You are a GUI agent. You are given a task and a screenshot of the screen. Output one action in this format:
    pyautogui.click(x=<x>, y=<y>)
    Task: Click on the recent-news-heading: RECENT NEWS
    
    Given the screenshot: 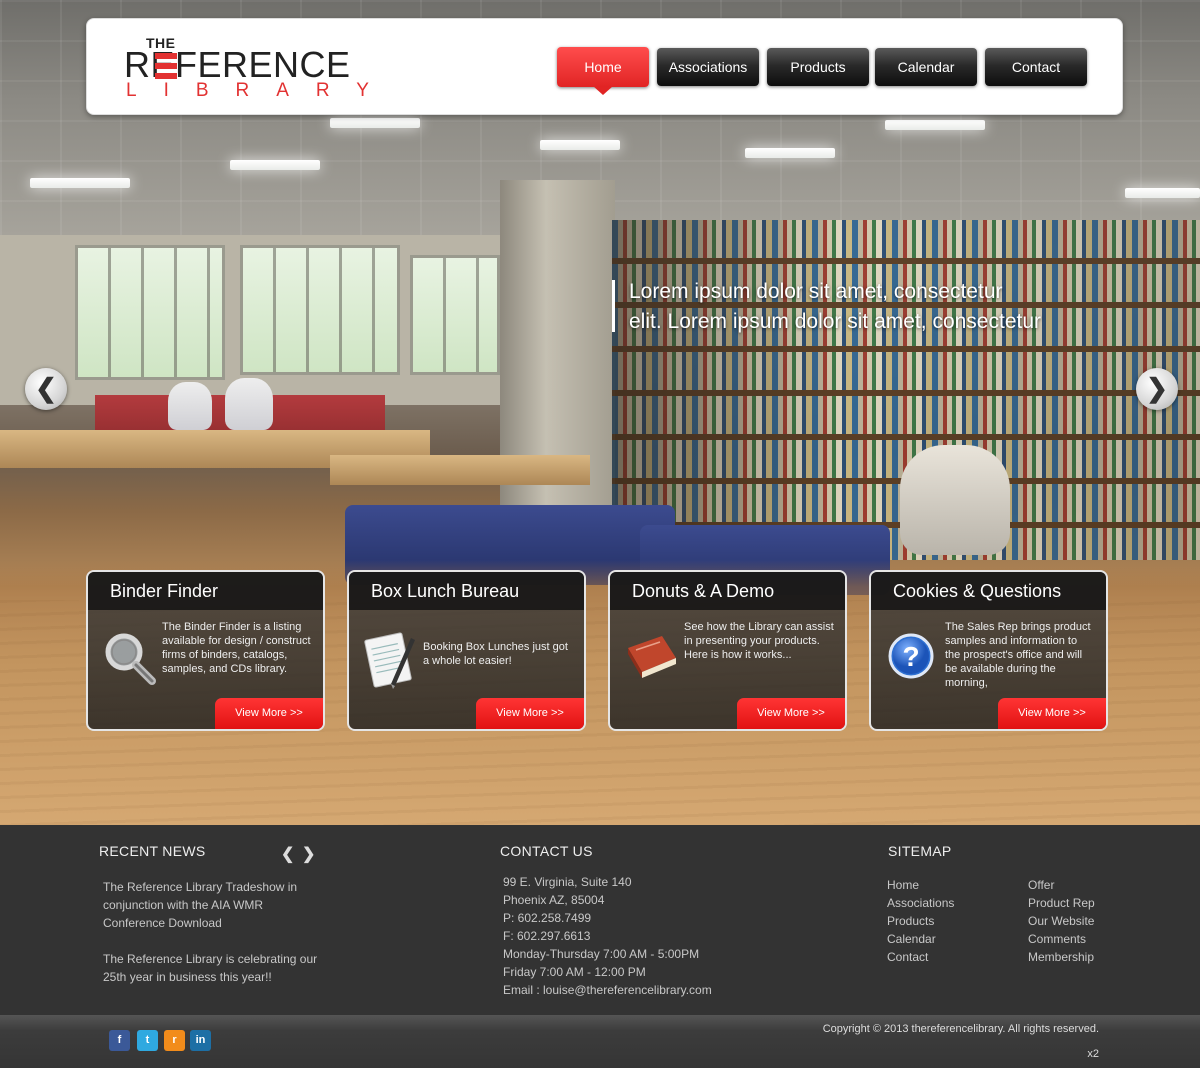 What is the action you would take?
    pyautogui.click(x=152, y=851)
    